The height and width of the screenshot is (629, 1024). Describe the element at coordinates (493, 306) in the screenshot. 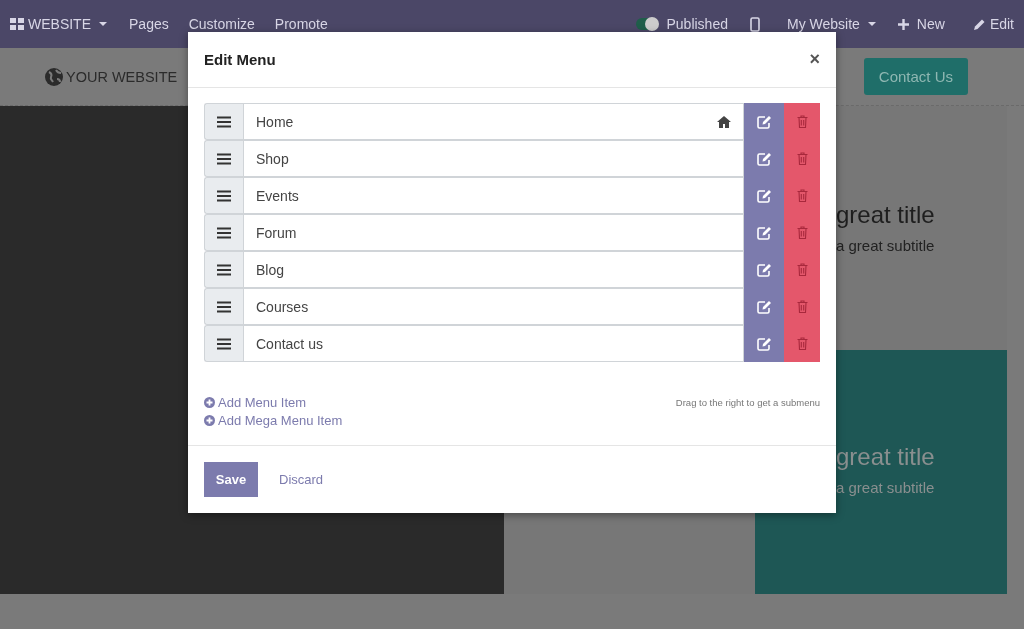

I see `menu-item: Courses` at that location.